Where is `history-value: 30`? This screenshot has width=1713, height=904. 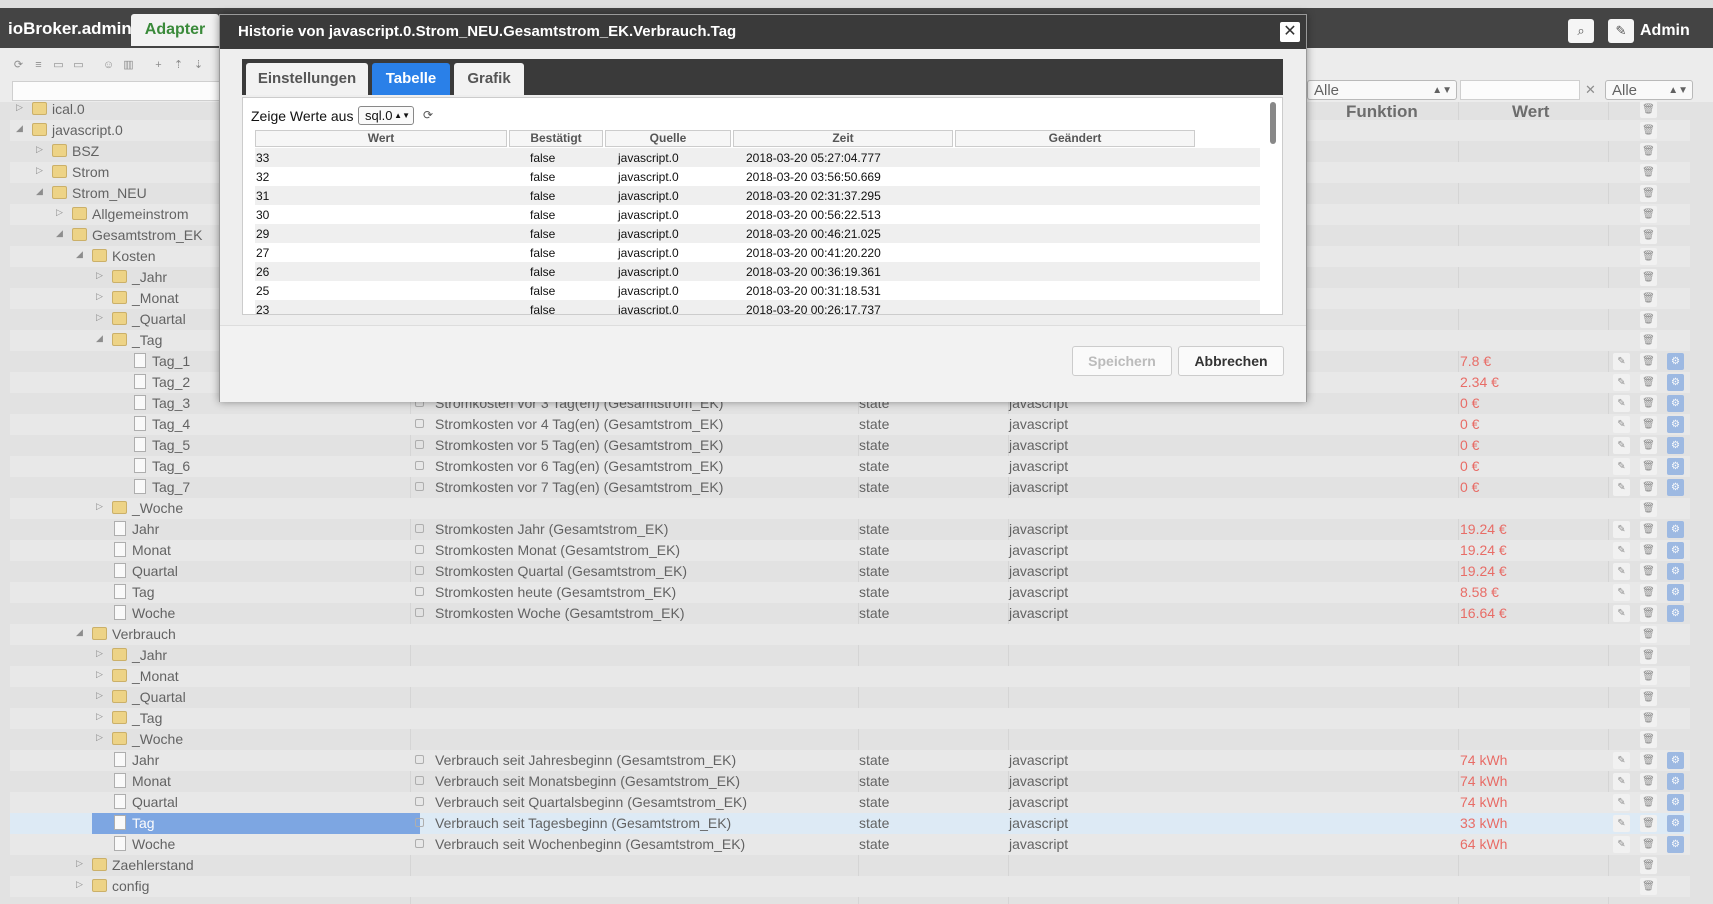
history-value: 30 is located at coordinates (263, 215).